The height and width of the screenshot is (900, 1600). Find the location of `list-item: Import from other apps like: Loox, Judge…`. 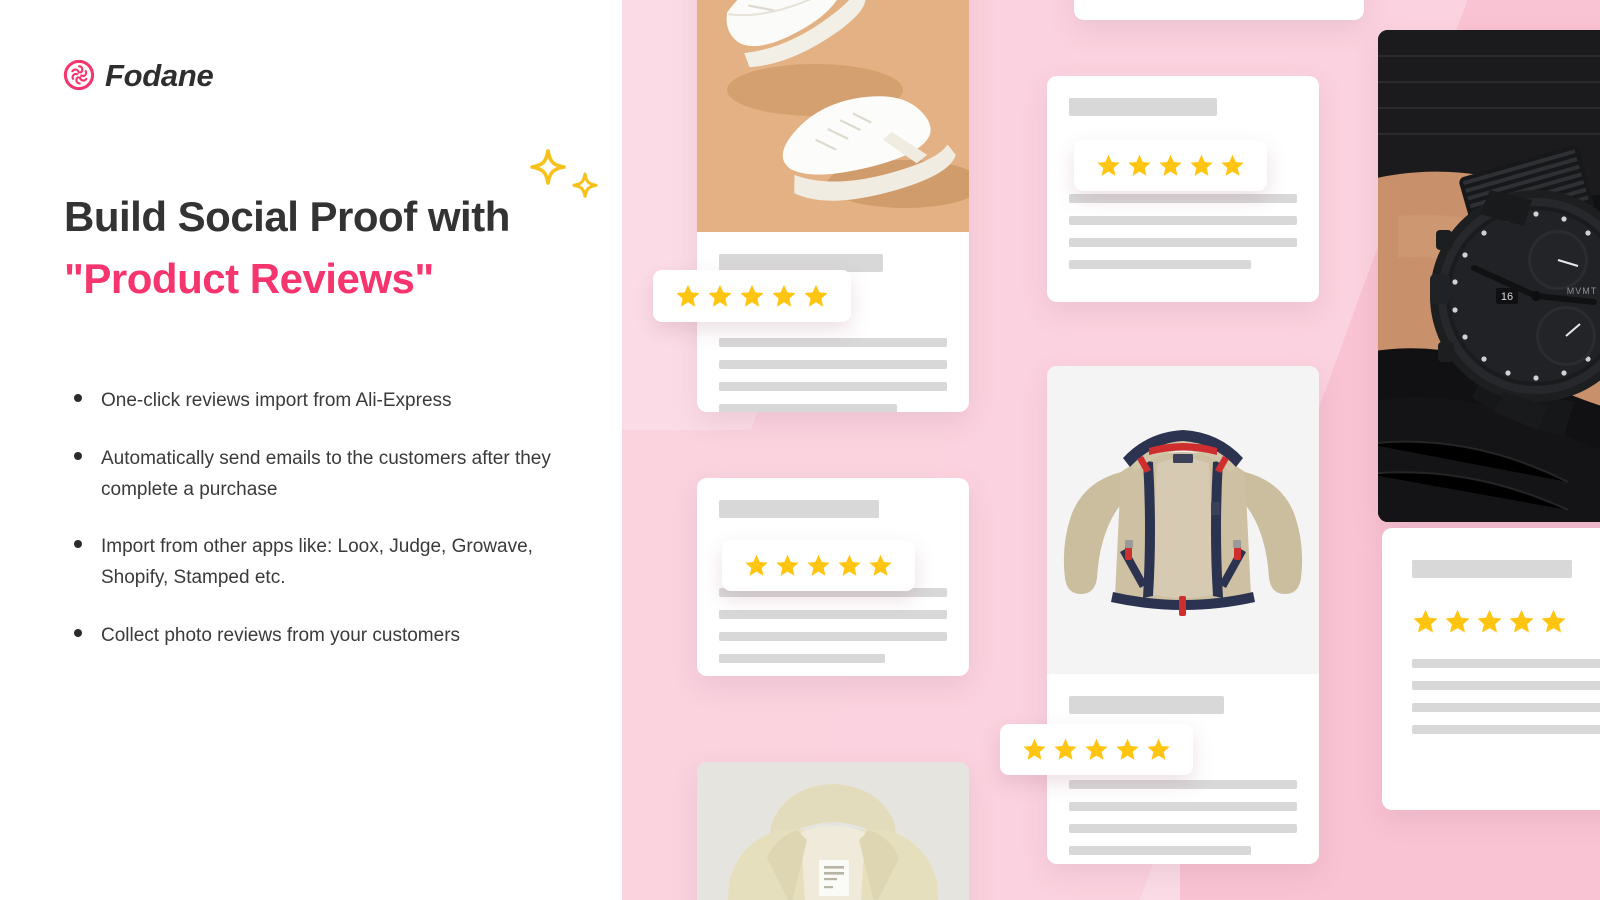

list-item: Import from other apps like: Loox, Judge… is located at coordinates (326, 563).